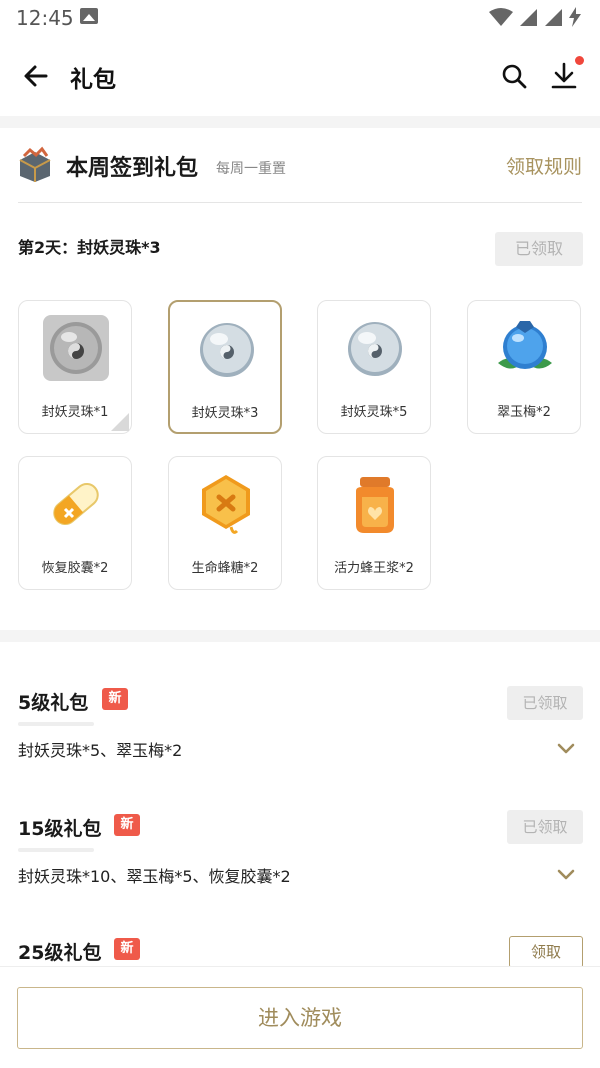  What do you see at coordinates (300, 202) in the screenshot?
I see `divider` at bounding box center [300, 202].